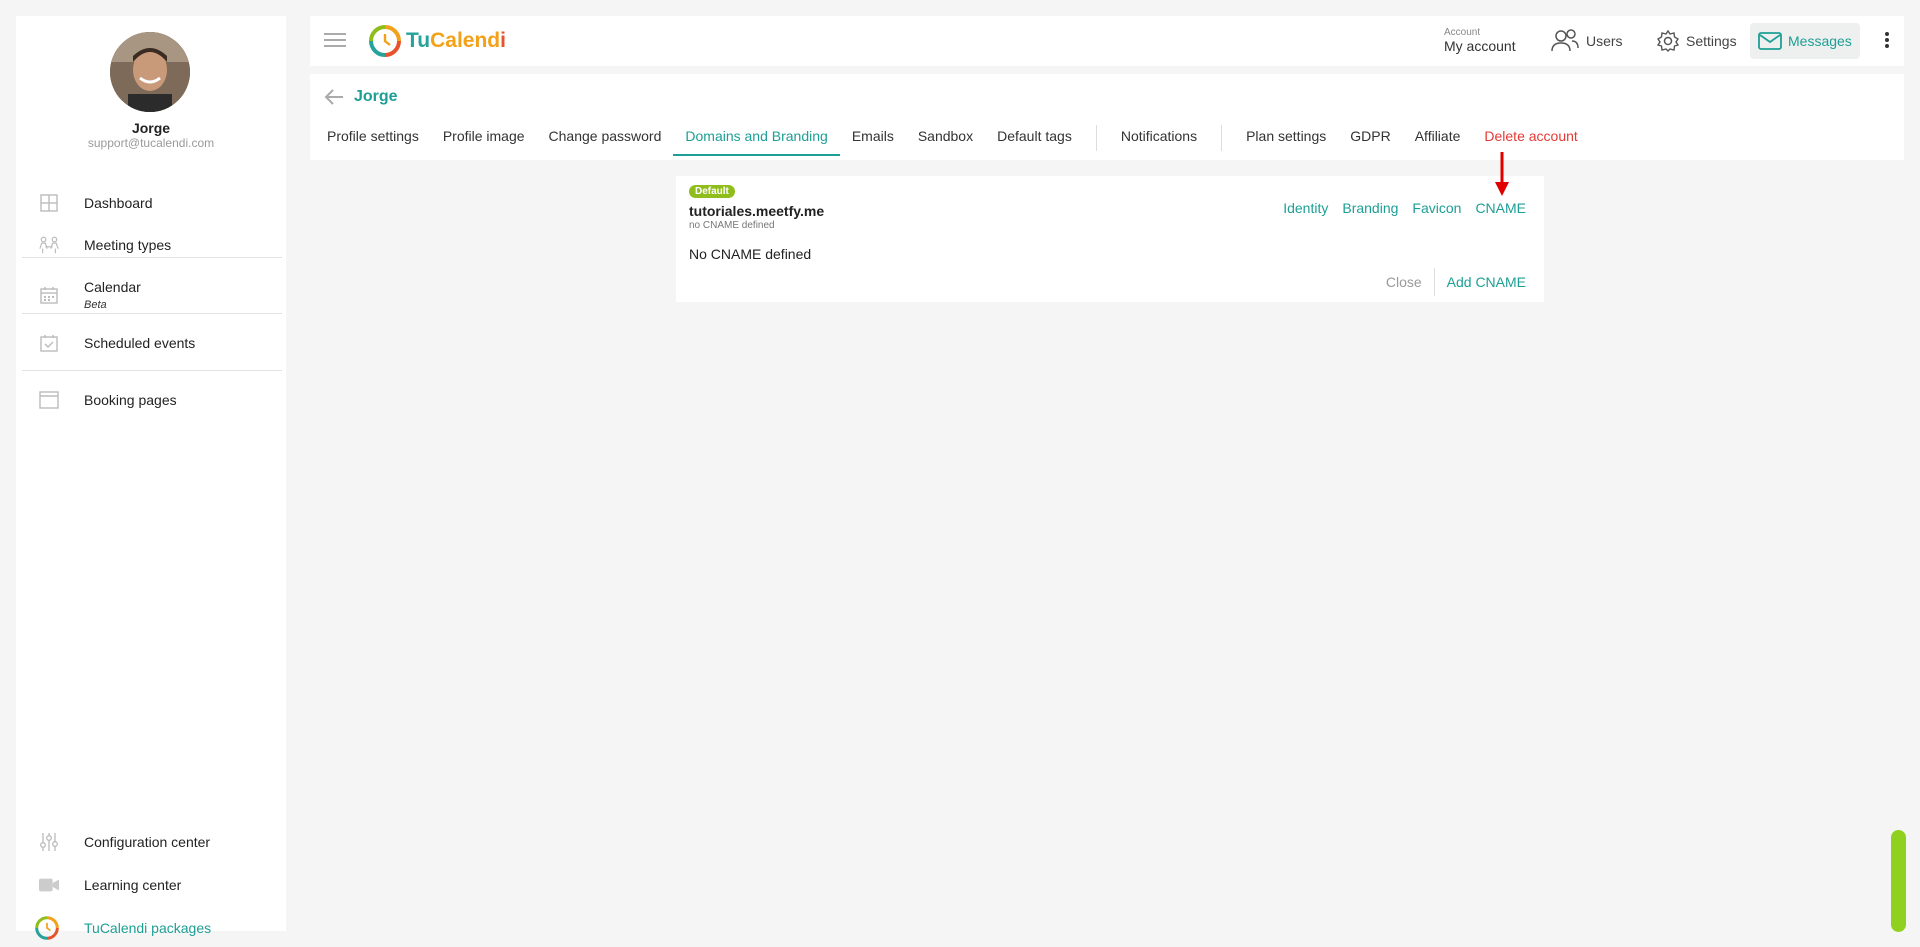  Describe the element at coordinates (1370, 136) in the screenshot. I see `tab-gdpr: GDPR` at that location.